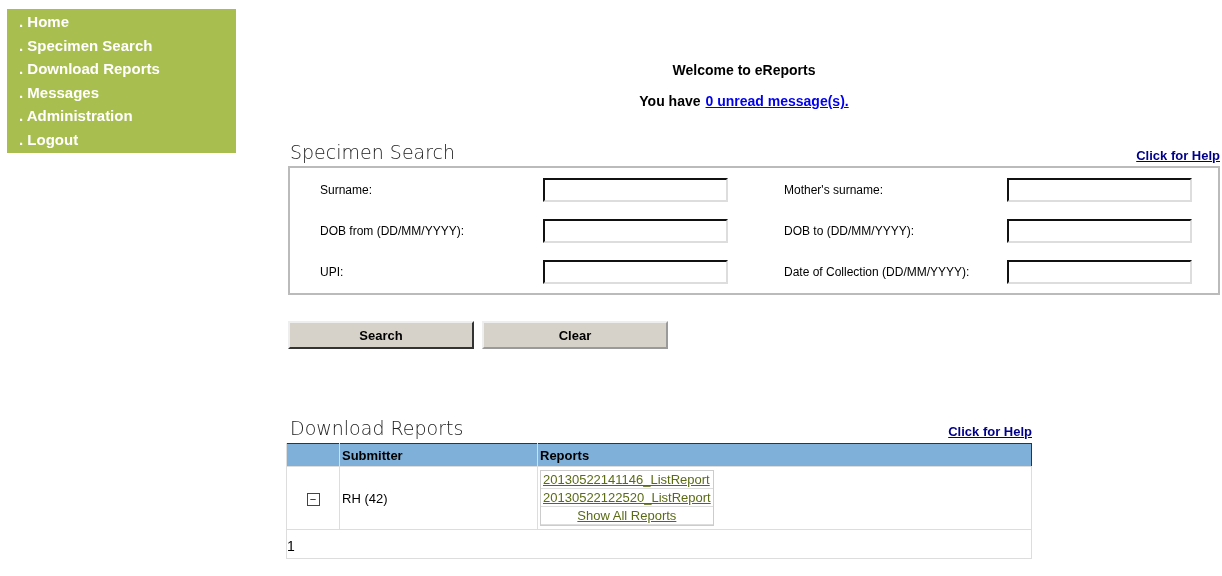 The width and height of the screenshot is (1222, 576). What do you see at coordinates (313, 499) in the screenshot?
I see `collapse-toggle: −` at bounding box center [313, 499].